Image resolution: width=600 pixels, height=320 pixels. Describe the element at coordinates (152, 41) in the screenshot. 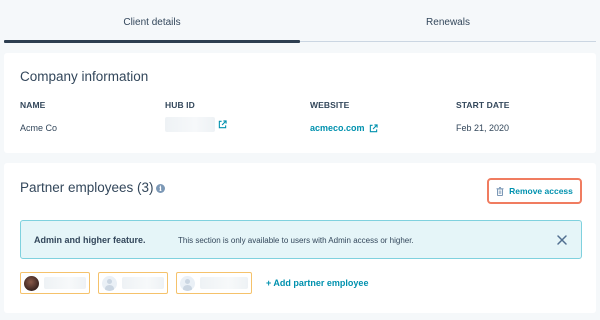

I see `active-tab-indicator` at that location.